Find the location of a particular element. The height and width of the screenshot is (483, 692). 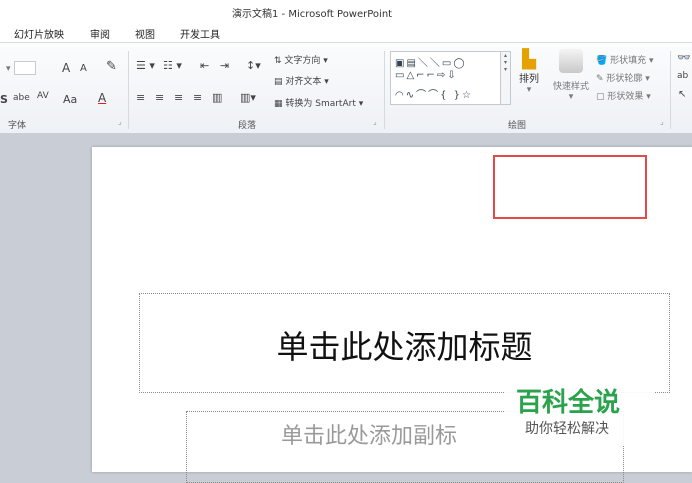

tab-view: 视图 is located at coordinates (145, 33).